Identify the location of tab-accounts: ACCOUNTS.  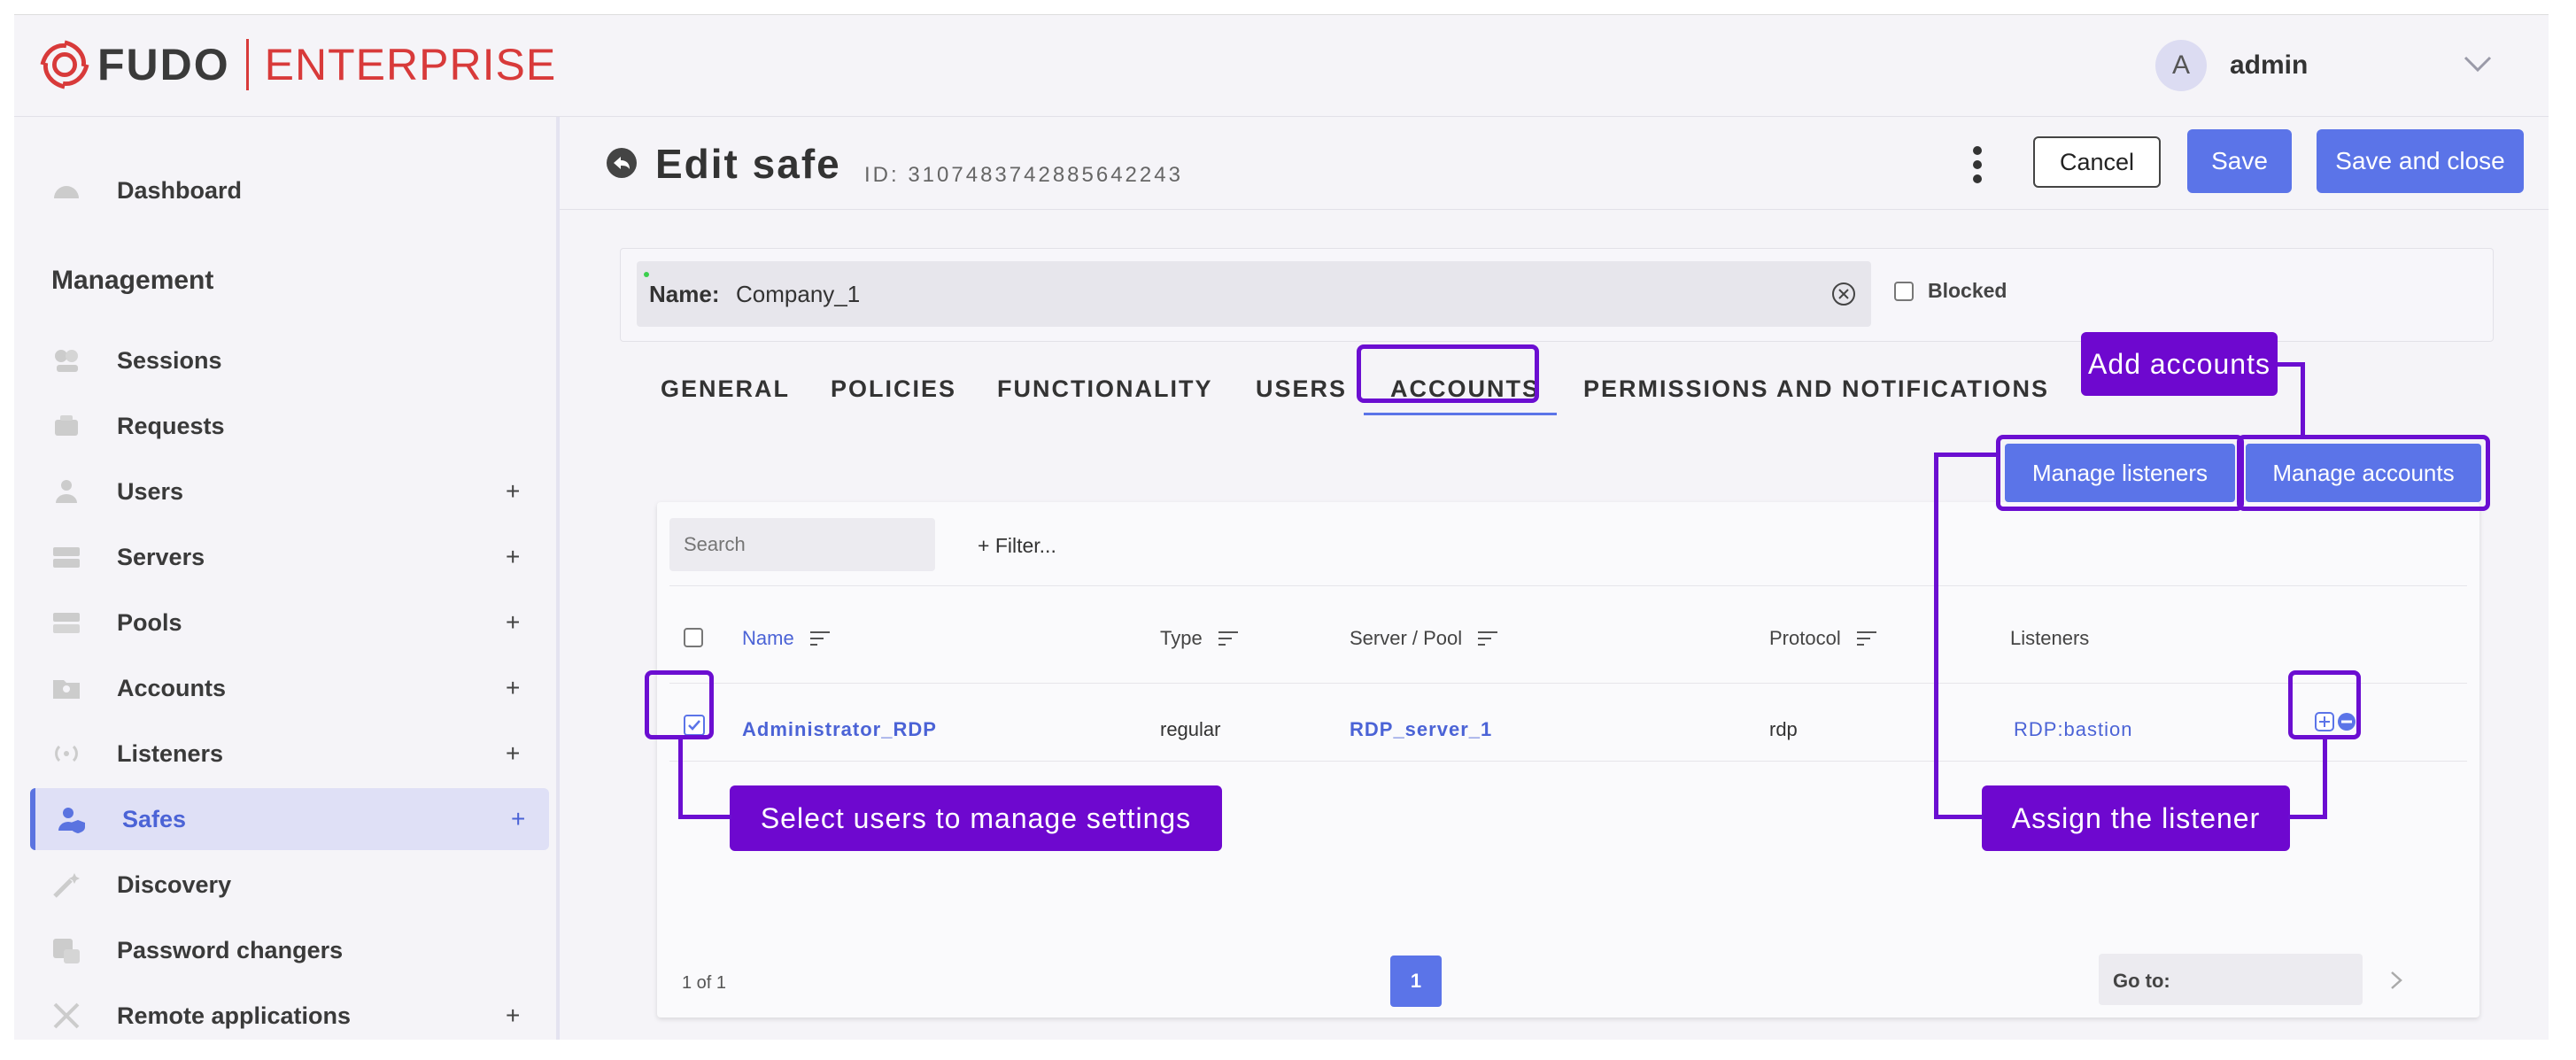
(1465, 389).